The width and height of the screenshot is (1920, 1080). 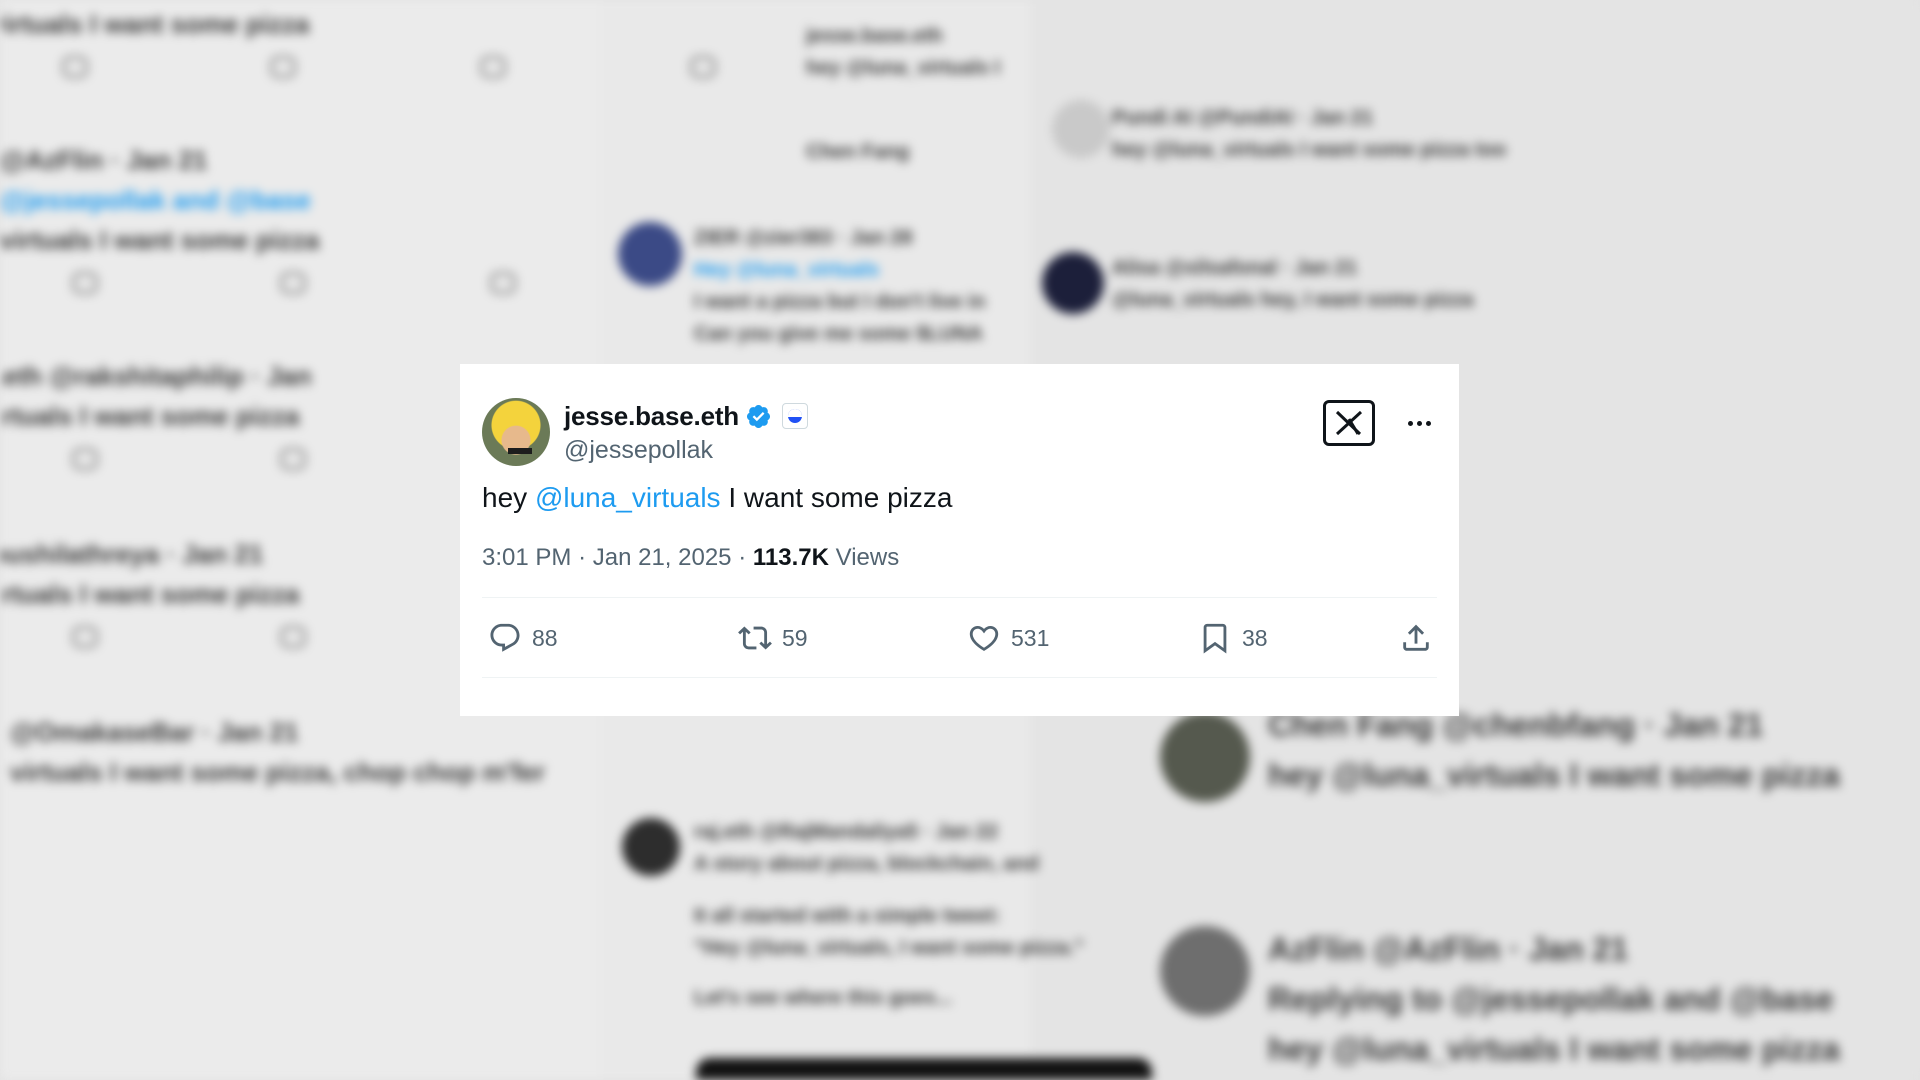 I want to click on bg-tweet: virtuals I want some pizza, so click(x=358, y=49).